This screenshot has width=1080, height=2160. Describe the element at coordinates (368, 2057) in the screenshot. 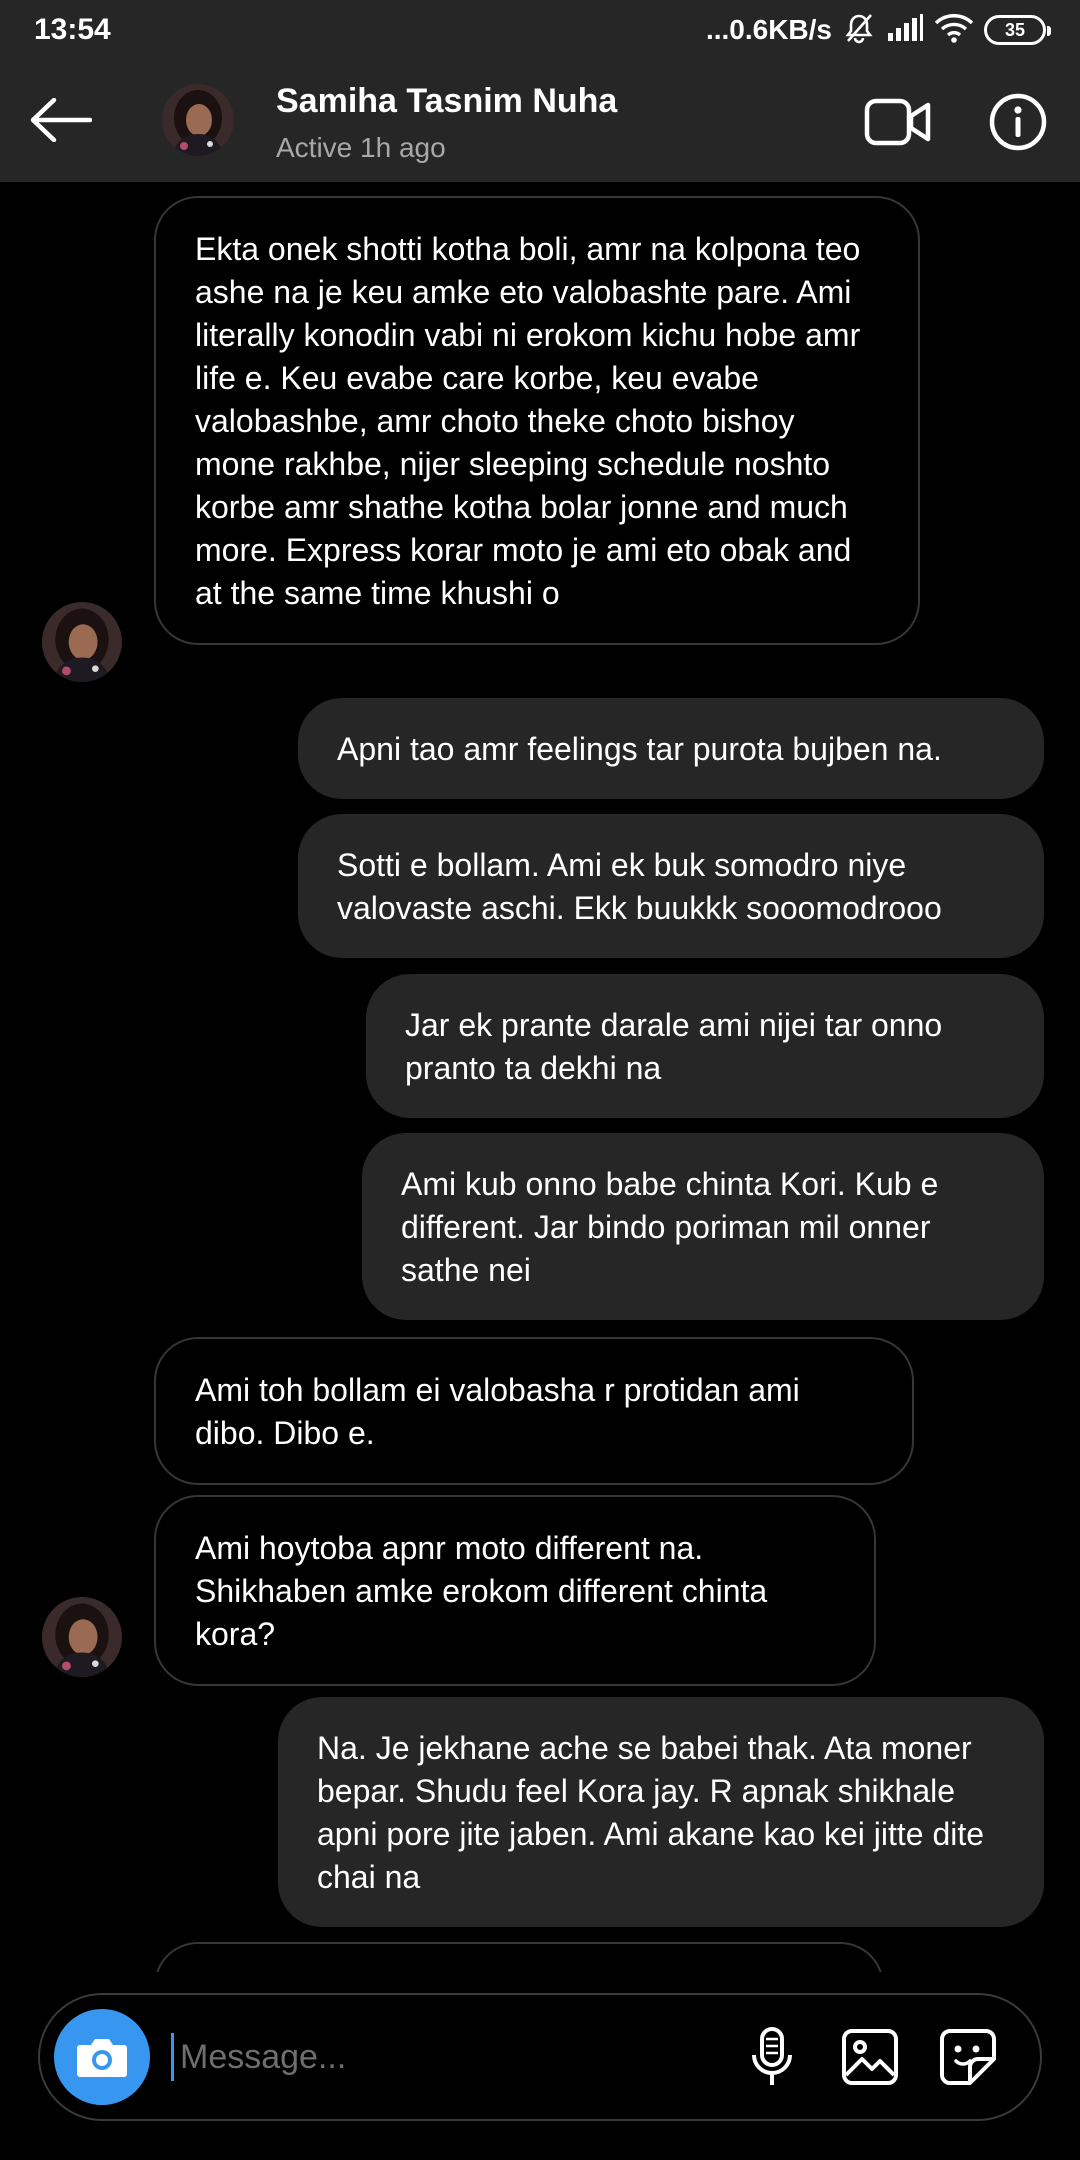

I see `message-input` at that location.